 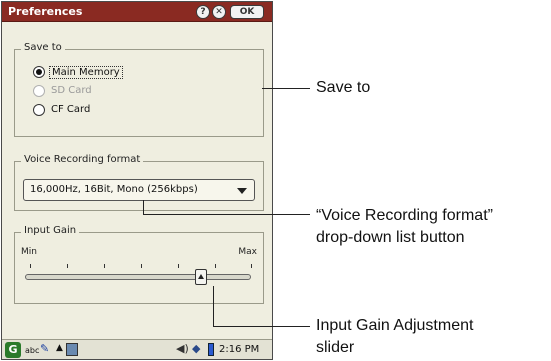 I want to click on taskbar: G abc ✎ ▲ ◀) ◆ 2:16 PM, so click(x=137, y=349).